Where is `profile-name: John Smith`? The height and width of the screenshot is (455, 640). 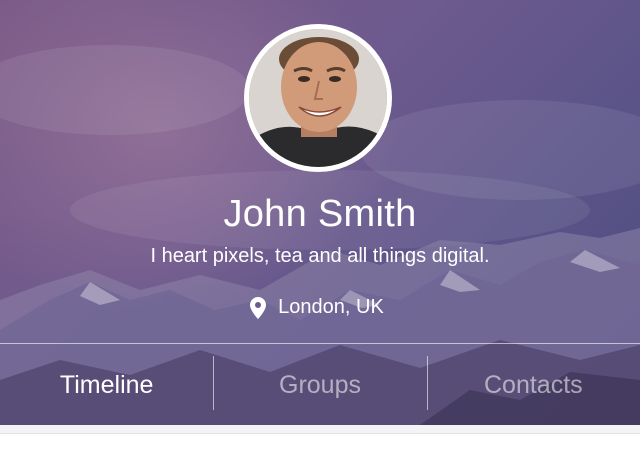
profile-name: John Smith is located at coordinates (320, 214).